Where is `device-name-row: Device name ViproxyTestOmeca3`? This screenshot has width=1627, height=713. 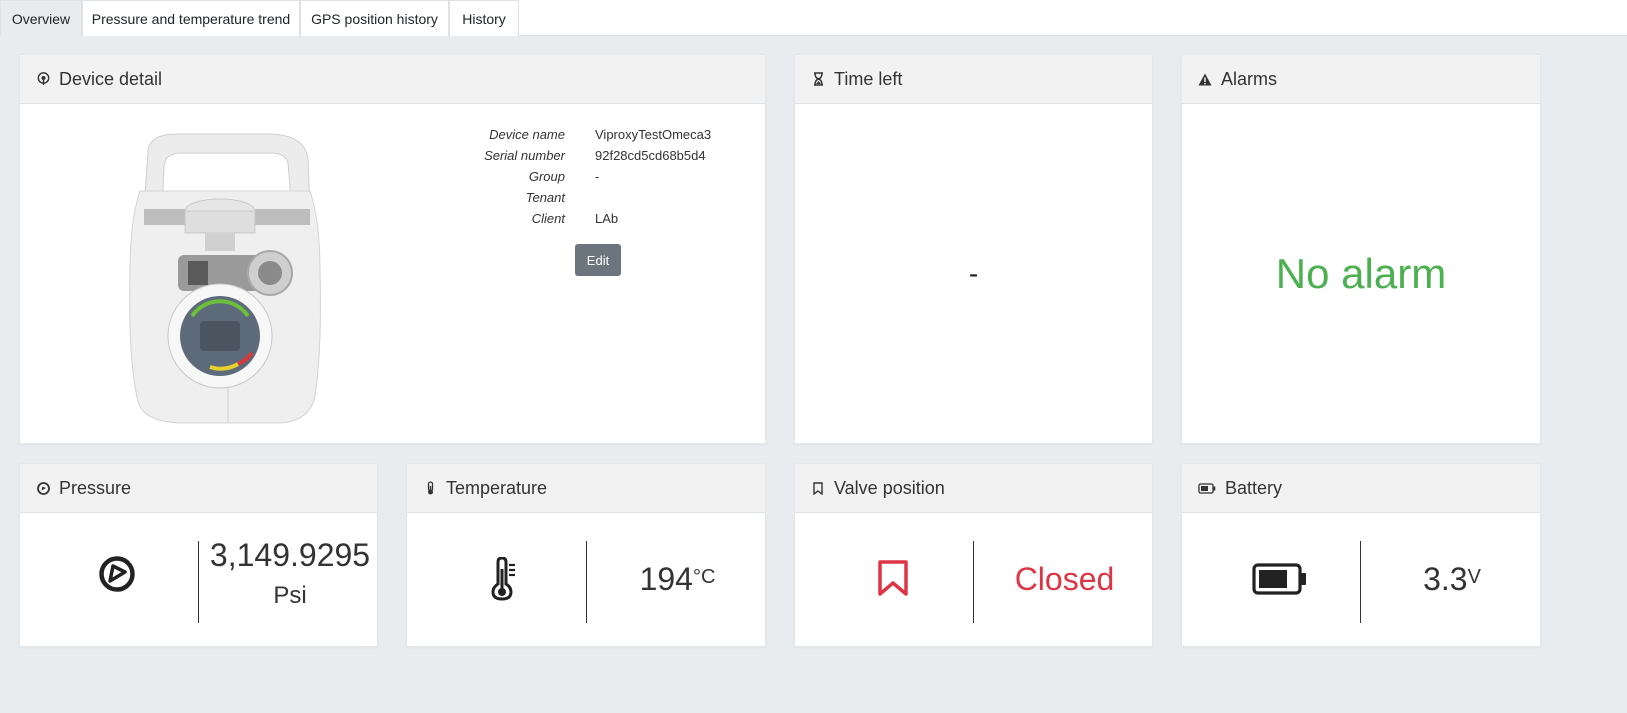
device-name-row: Device name ViproxyTestOmeca3 is located at coordinates (578, 134).